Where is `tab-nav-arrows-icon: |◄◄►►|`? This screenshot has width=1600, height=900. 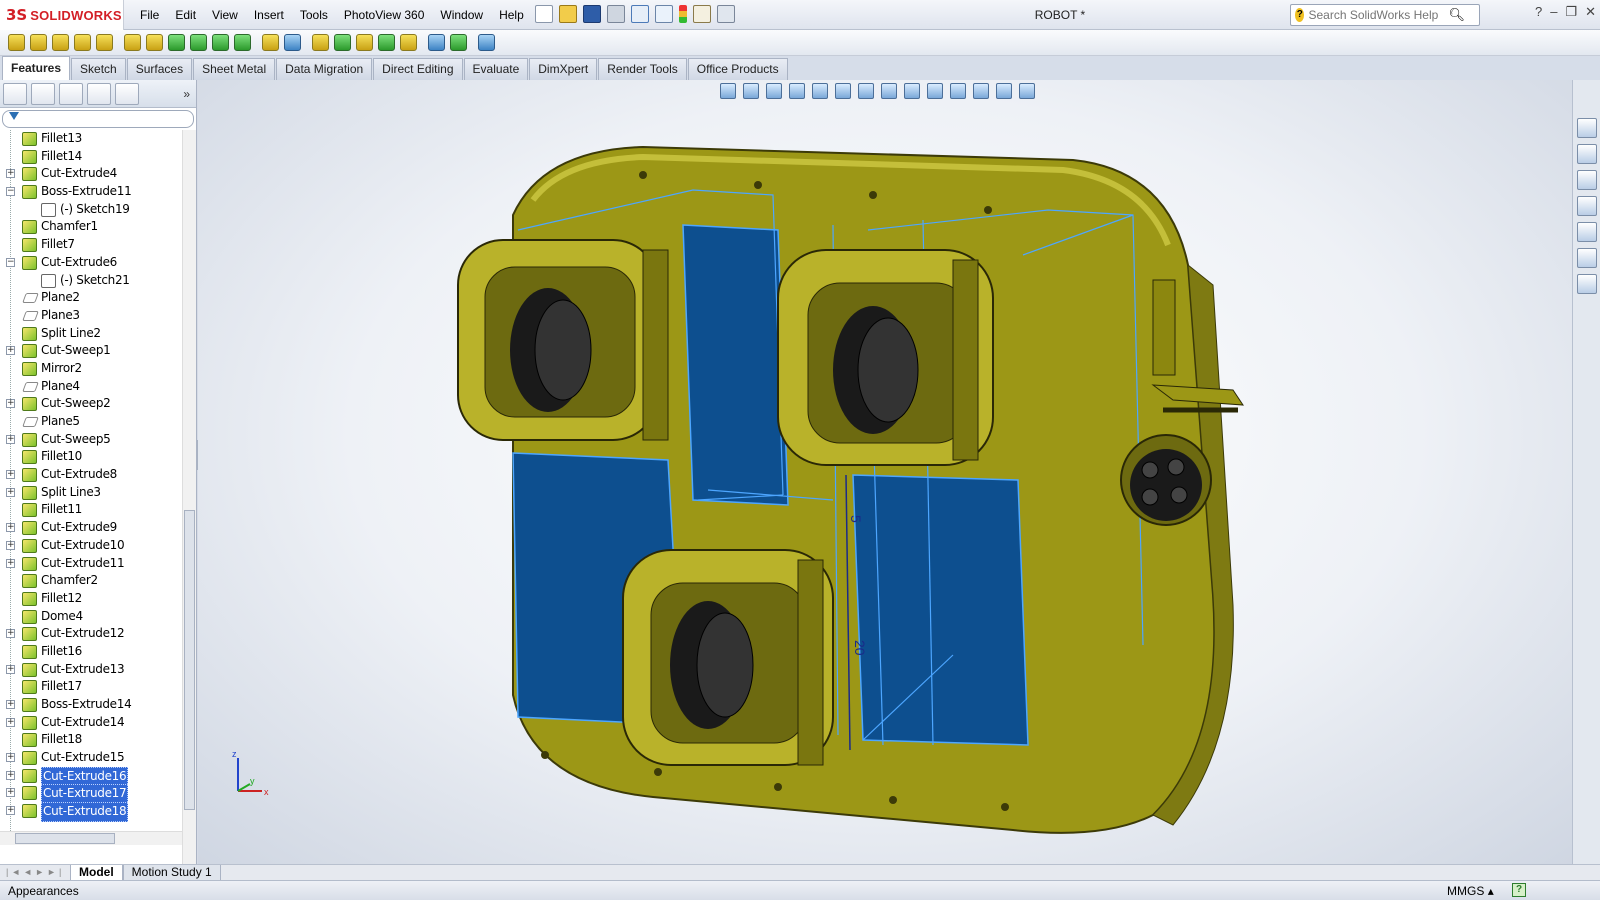
tab-nav-arrows-icon: |◄◄►►| is located at coordinates (35, 873).